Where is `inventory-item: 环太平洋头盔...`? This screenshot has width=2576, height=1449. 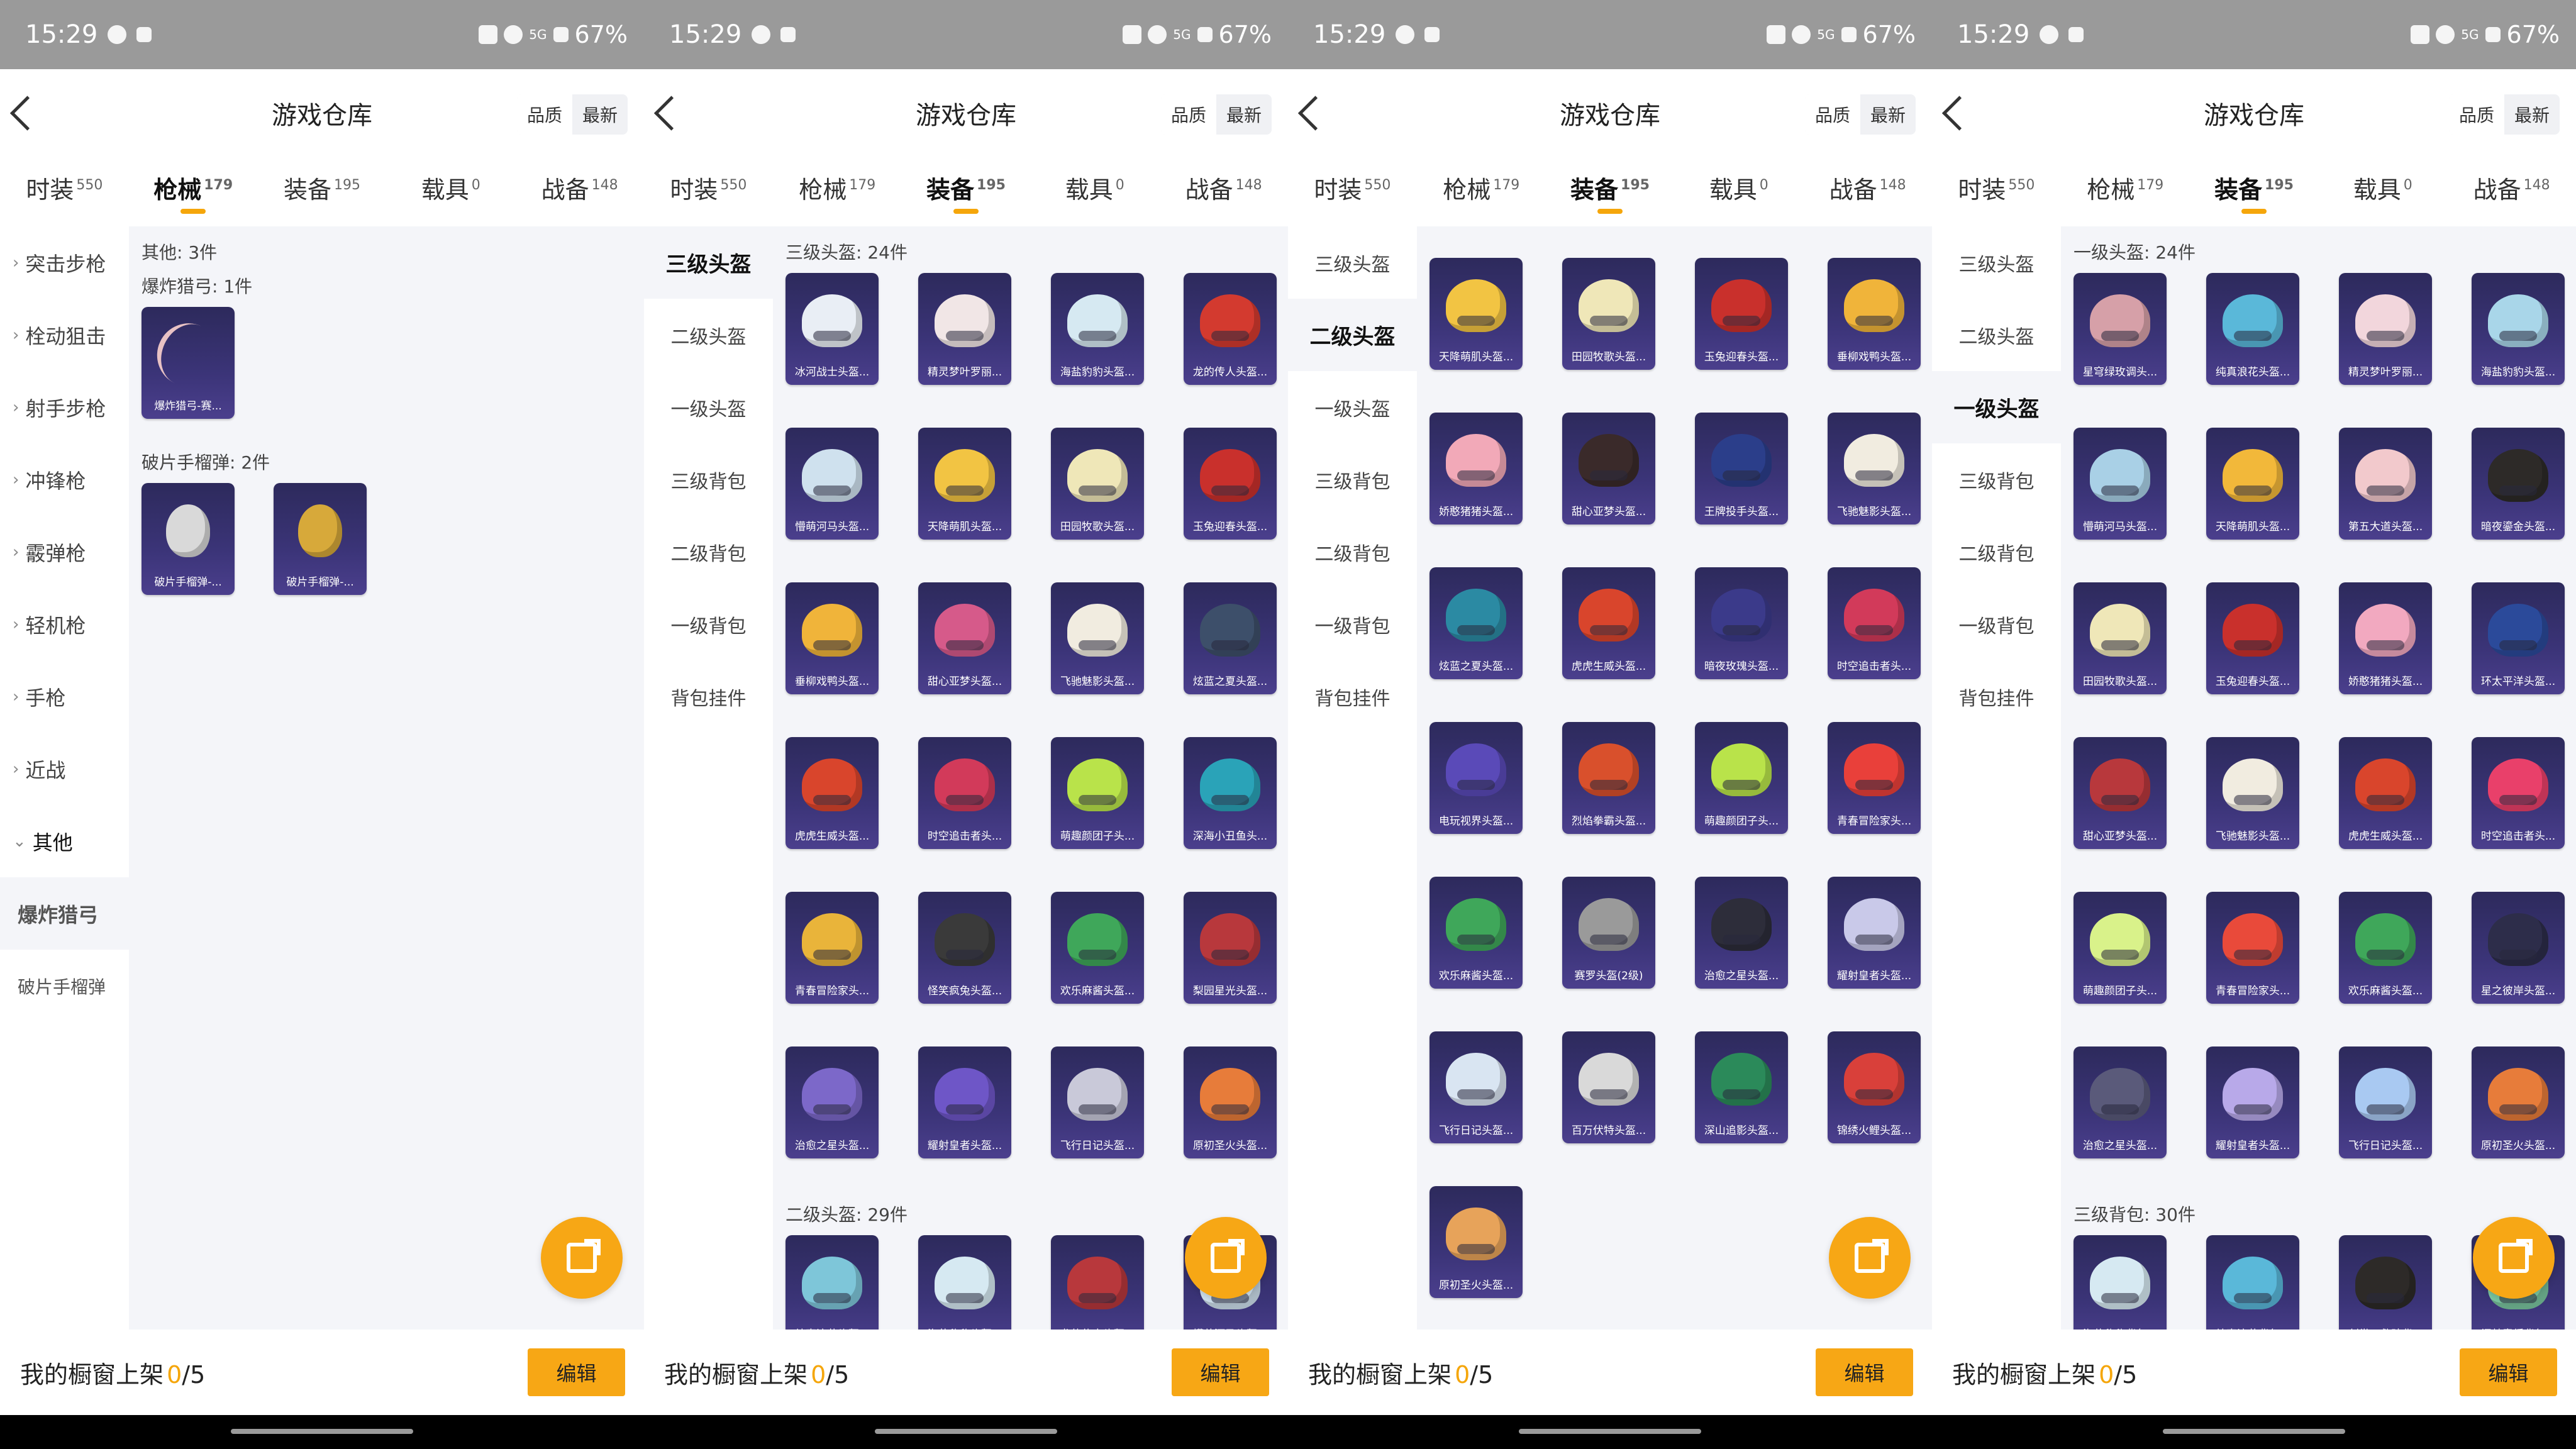
inventory-item: 环太平洋头盔... is located at coordinates (2518, 638).